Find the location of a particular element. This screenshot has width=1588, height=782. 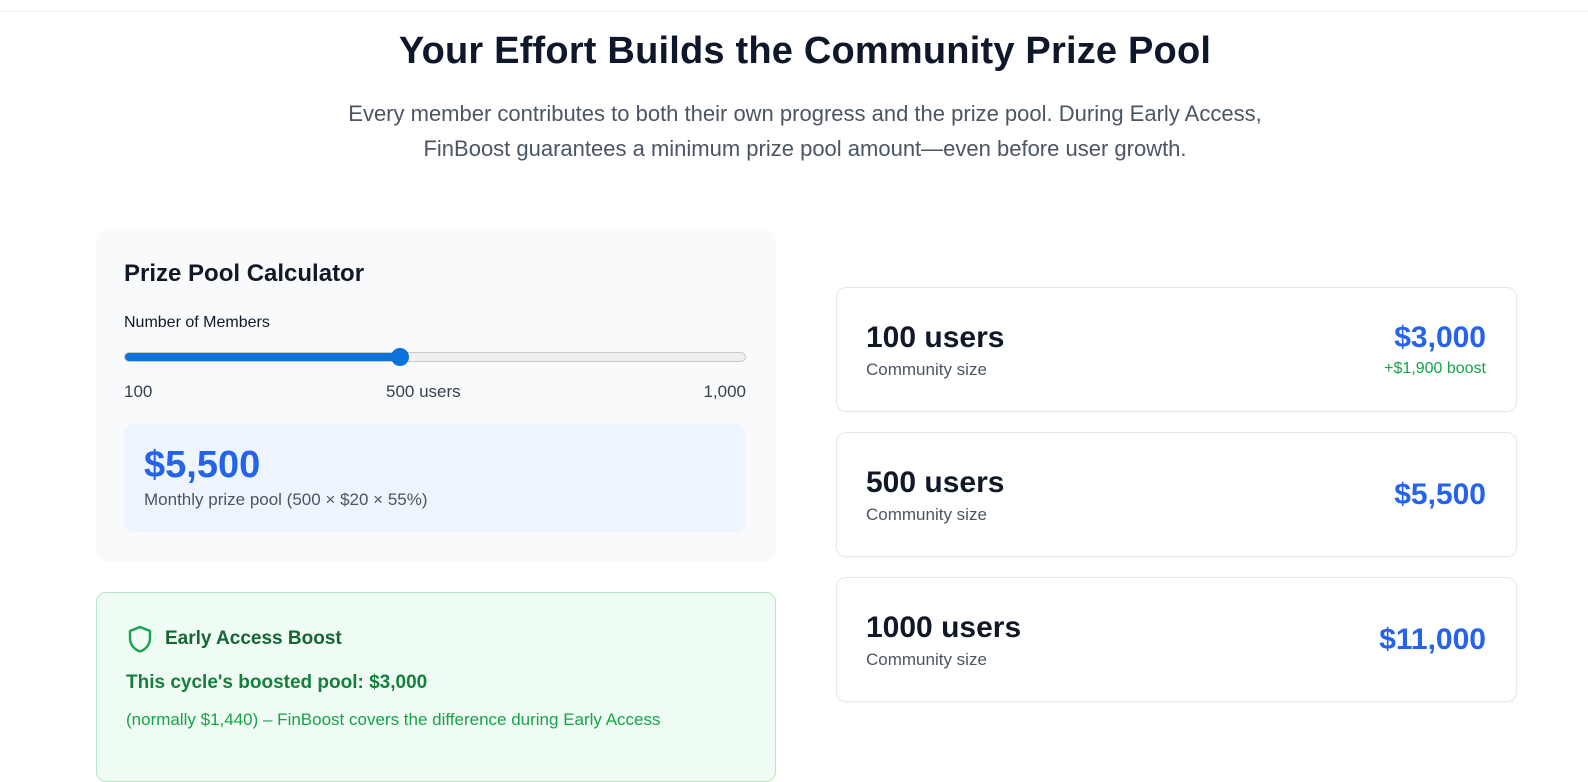

tier-boost: +$1,900 boost is located at coordinates (1435, 368).